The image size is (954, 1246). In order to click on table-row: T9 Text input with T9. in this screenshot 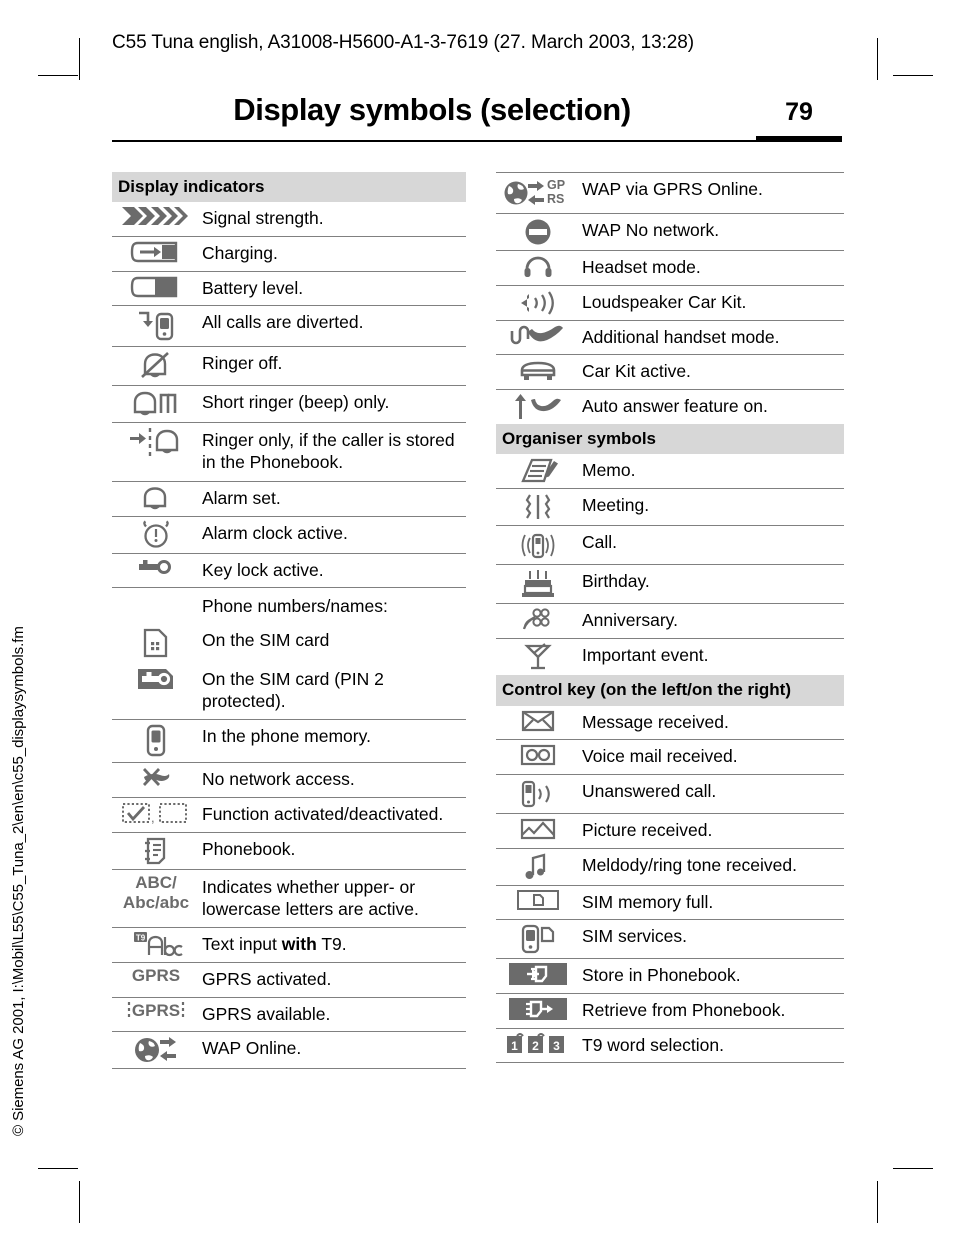, I will do `click(289, 945)`.